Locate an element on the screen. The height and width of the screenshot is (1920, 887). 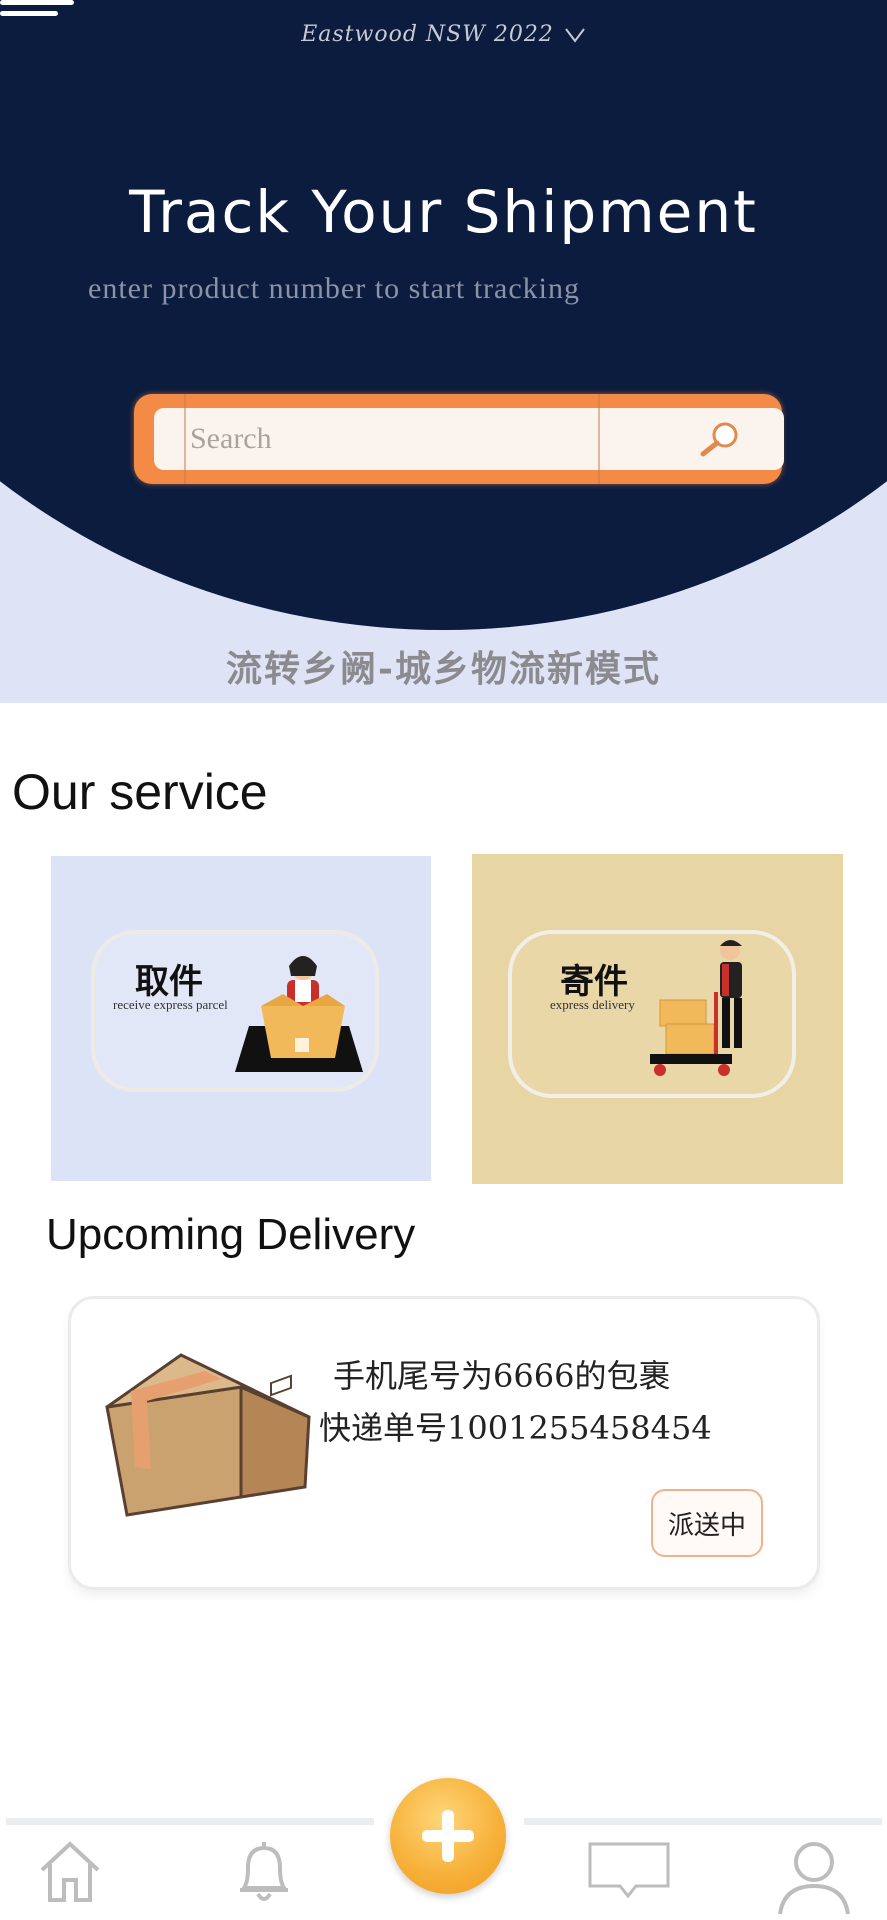
parcel-box-icon is located at coordinates (208, 1435).